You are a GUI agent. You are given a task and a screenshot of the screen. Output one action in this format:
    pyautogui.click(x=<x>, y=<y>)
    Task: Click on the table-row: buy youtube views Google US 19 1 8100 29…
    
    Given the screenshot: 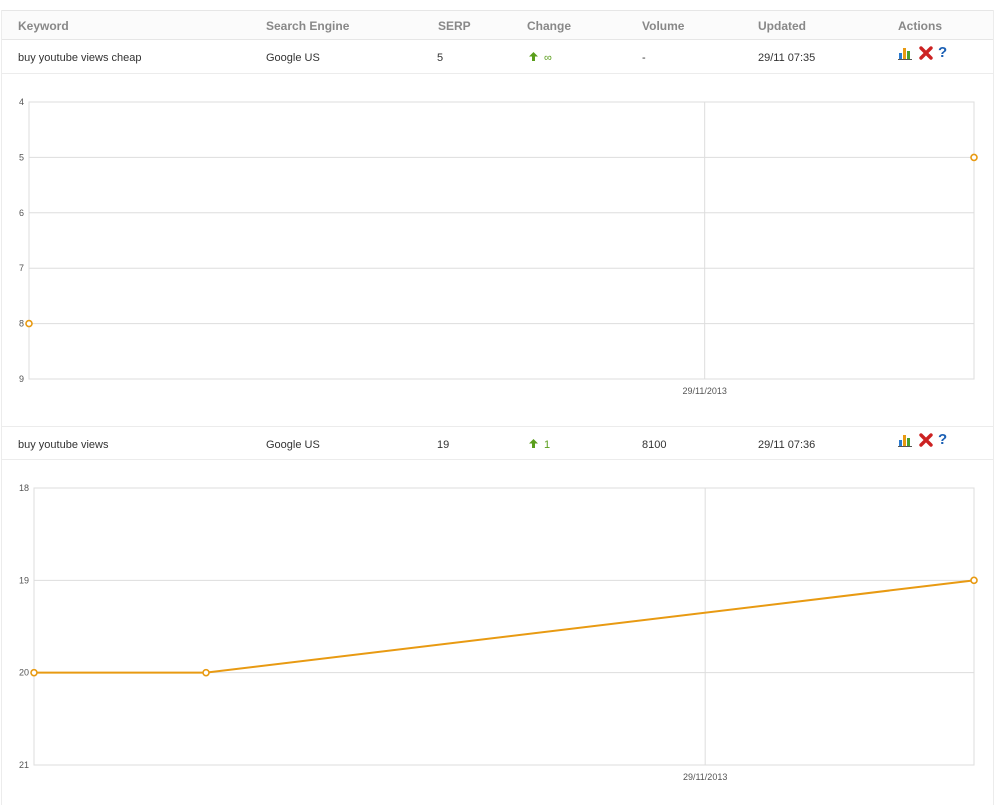 What is the action you would take?
    pyautogui.click(x=497, y=443)
    